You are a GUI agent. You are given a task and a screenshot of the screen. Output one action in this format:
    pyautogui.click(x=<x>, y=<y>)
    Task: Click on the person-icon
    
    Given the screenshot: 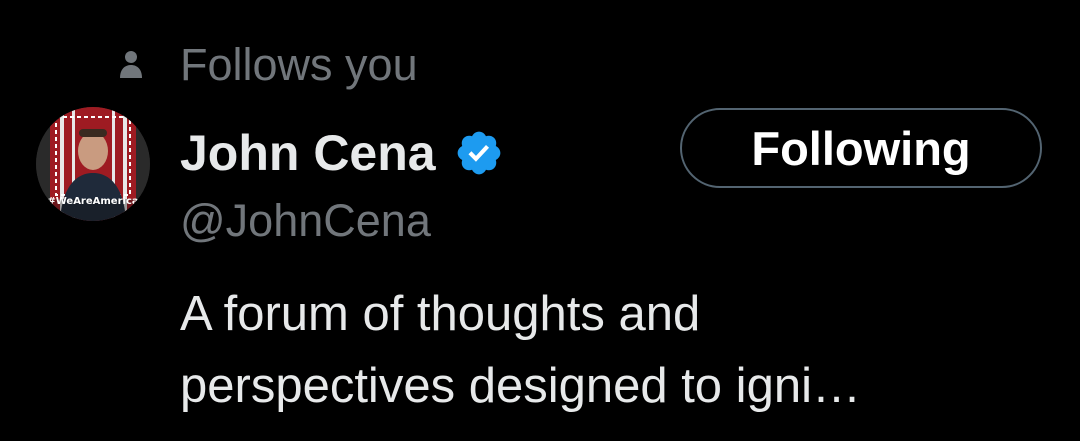 What is the action you would take?
    pyautogui.click(x=131, y=64)
    